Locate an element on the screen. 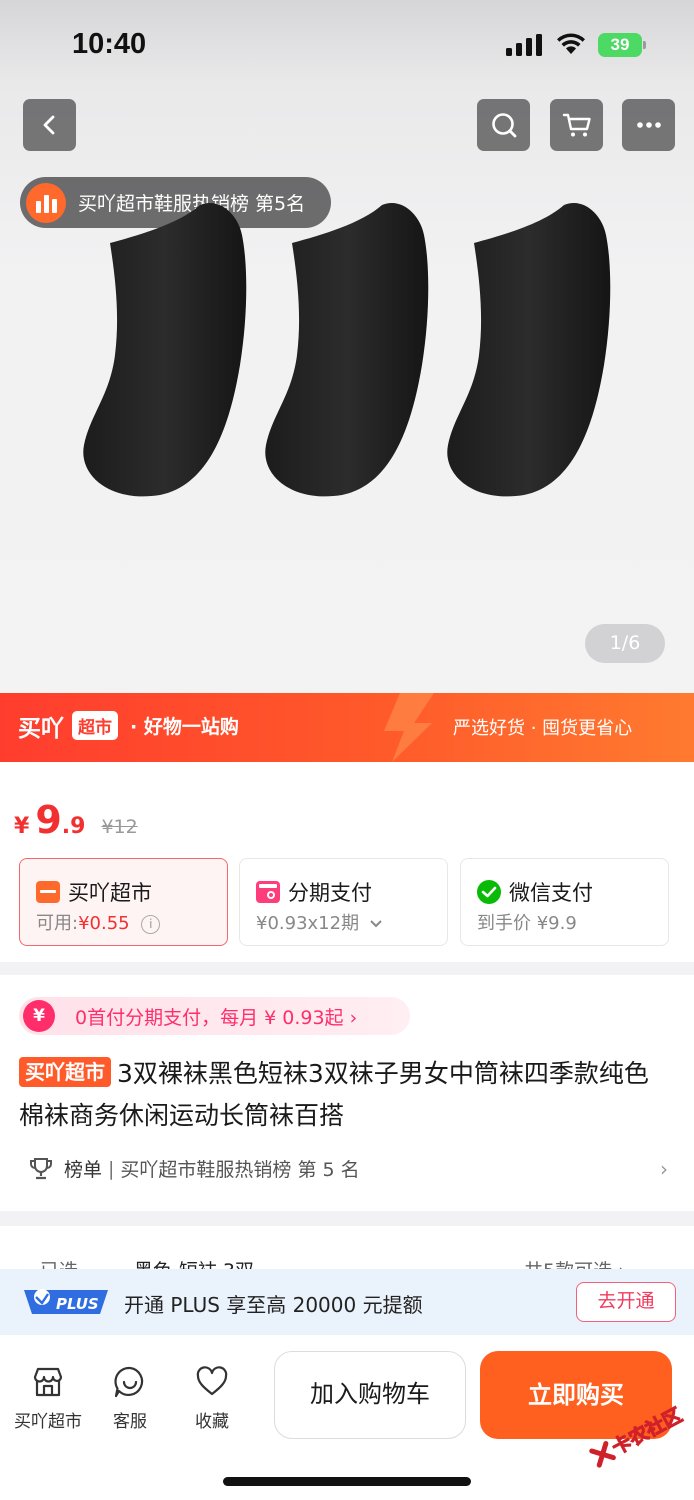 The width and height of the screenshot is (694, 1500). page-indicator: 1/6 is located at coordinates (625, 643).